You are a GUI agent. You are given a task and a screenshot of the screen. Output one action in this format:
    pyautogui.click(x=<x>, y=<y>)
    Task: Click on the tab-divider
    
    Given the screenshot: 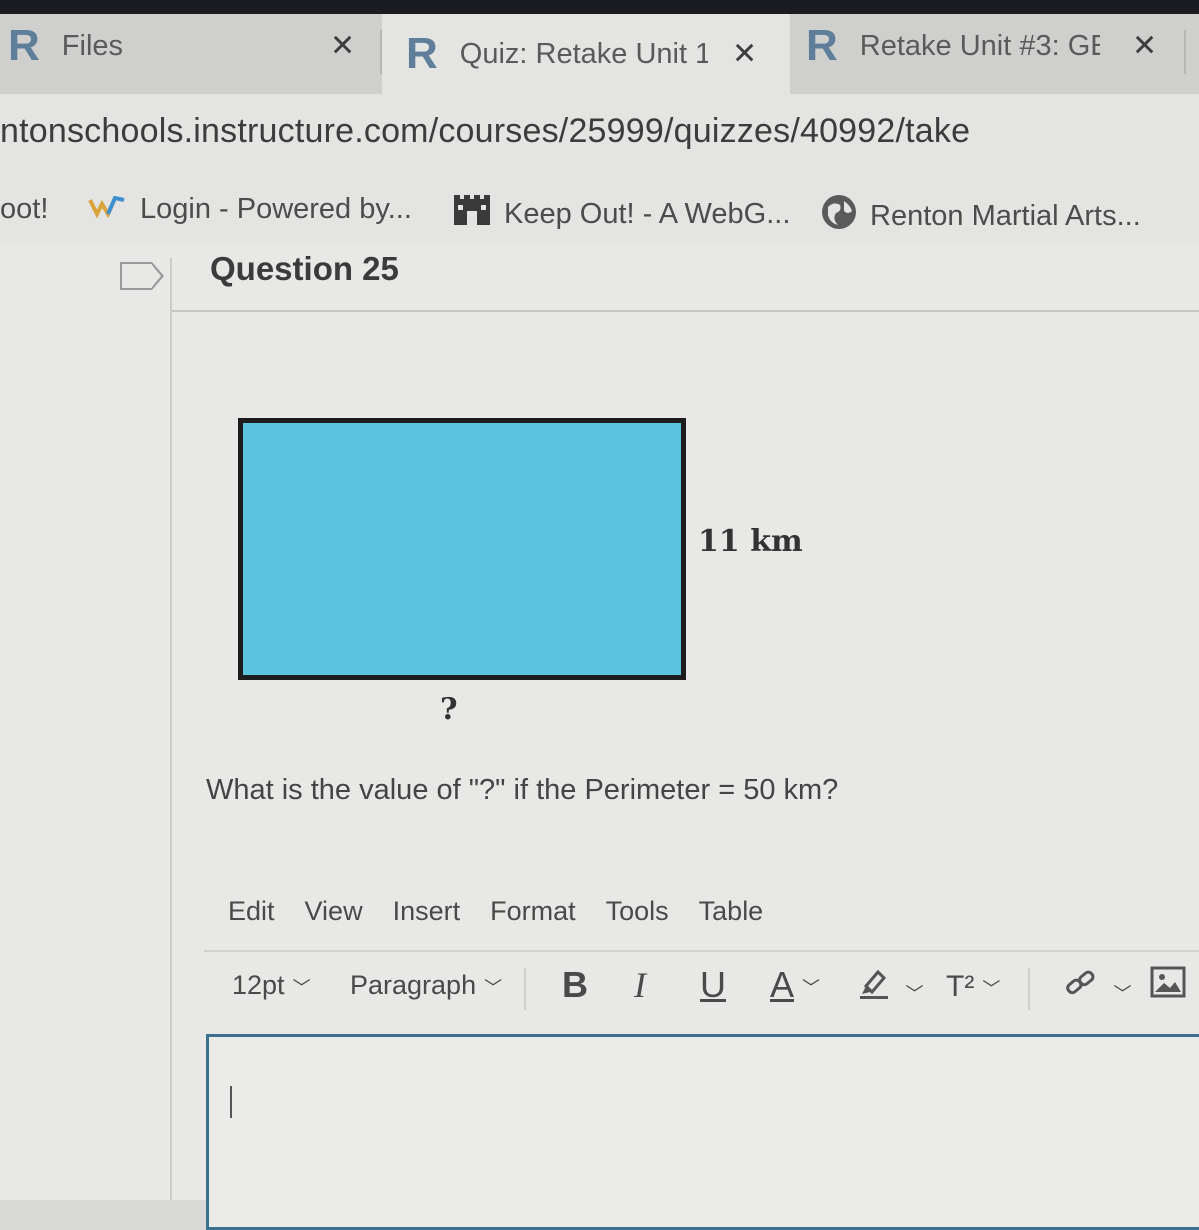 What is the action you would take?
    pyautogui.click(x=1185, y=52)
    